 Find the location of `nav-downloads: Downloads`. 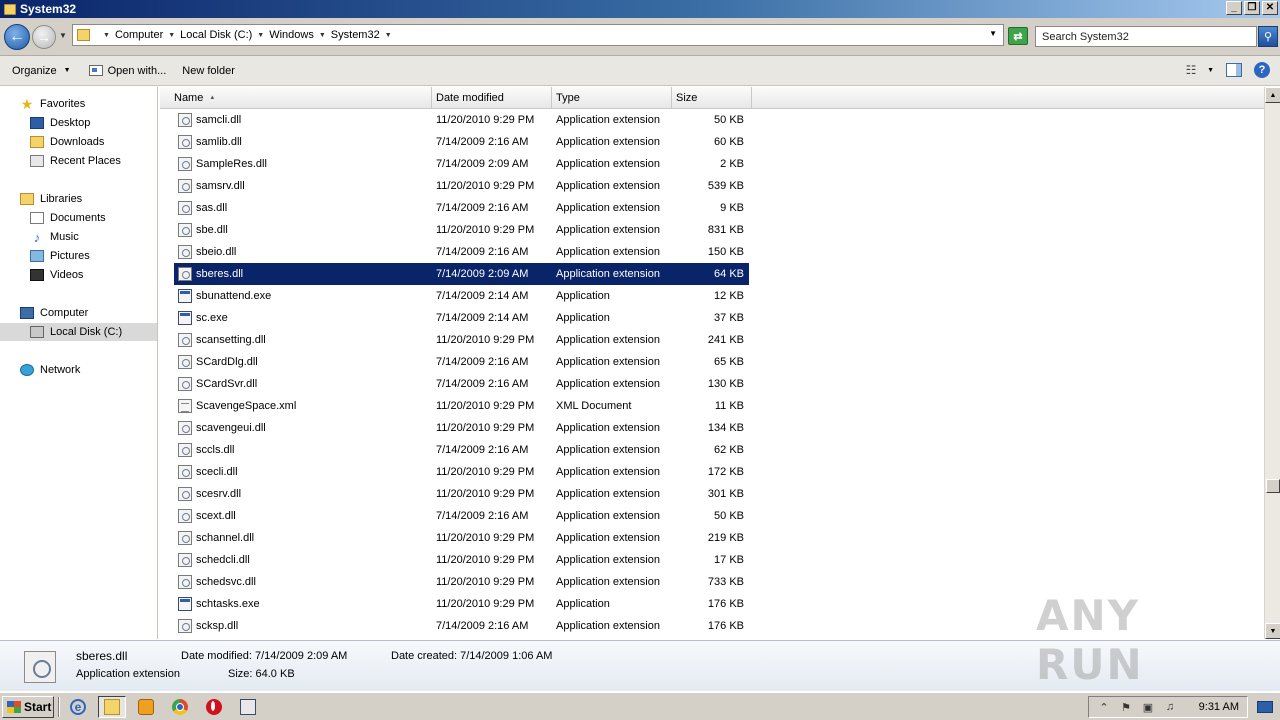

nav-downloads: Downloads is located at coordinates (78, 142).